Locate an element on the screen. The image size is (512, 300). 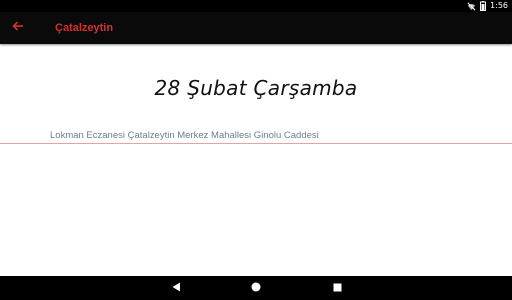
back-button is located at coordinates (18, 28).